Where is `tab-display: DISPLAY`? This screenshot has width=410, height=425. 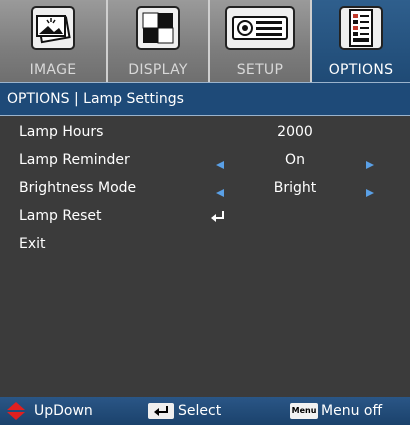 tab-display: DISPLAY is located at coordinates (159, 41).